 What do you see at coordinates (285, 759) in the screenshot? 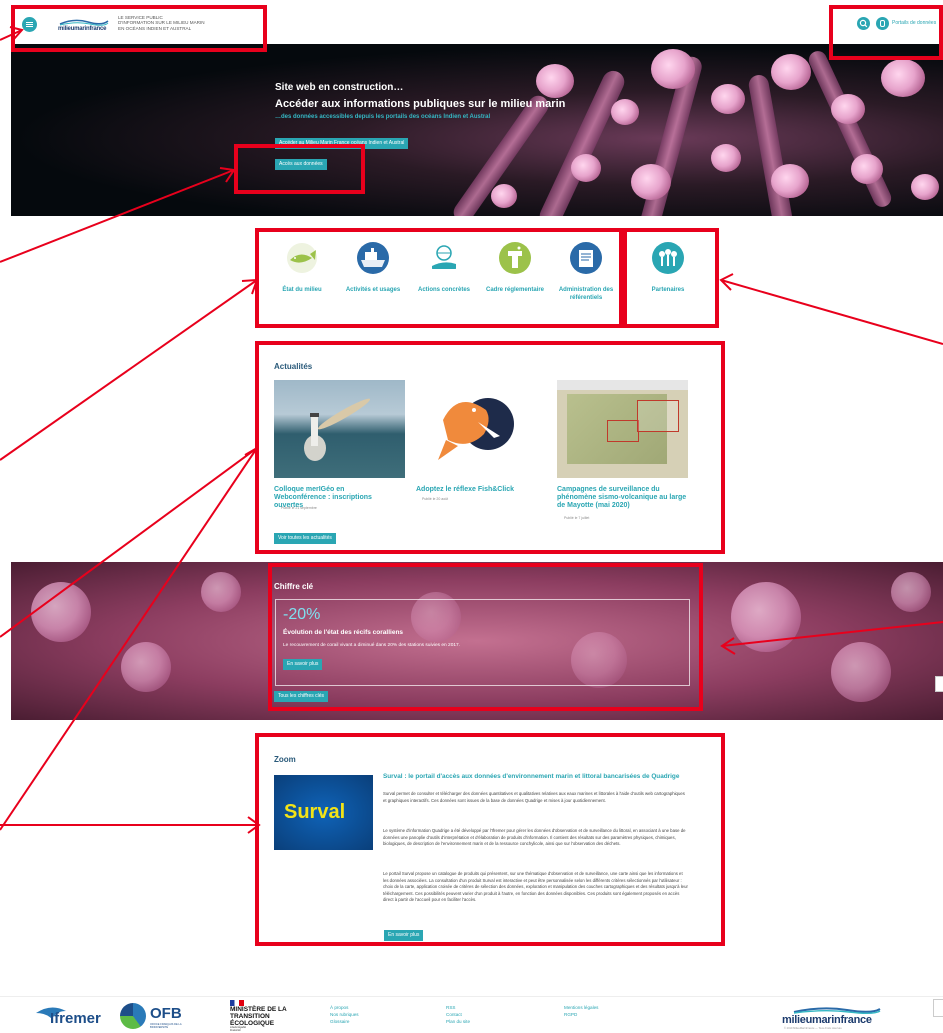
I see `zoom-heading: Zoom` at bounding box center [285, 759].